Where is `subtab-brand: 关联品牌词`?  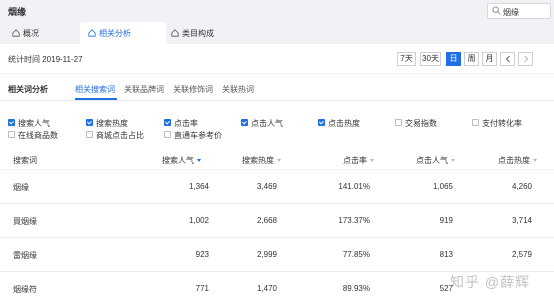
subtab-brand: 关联品牌词 is located at coordinates (144, 89).